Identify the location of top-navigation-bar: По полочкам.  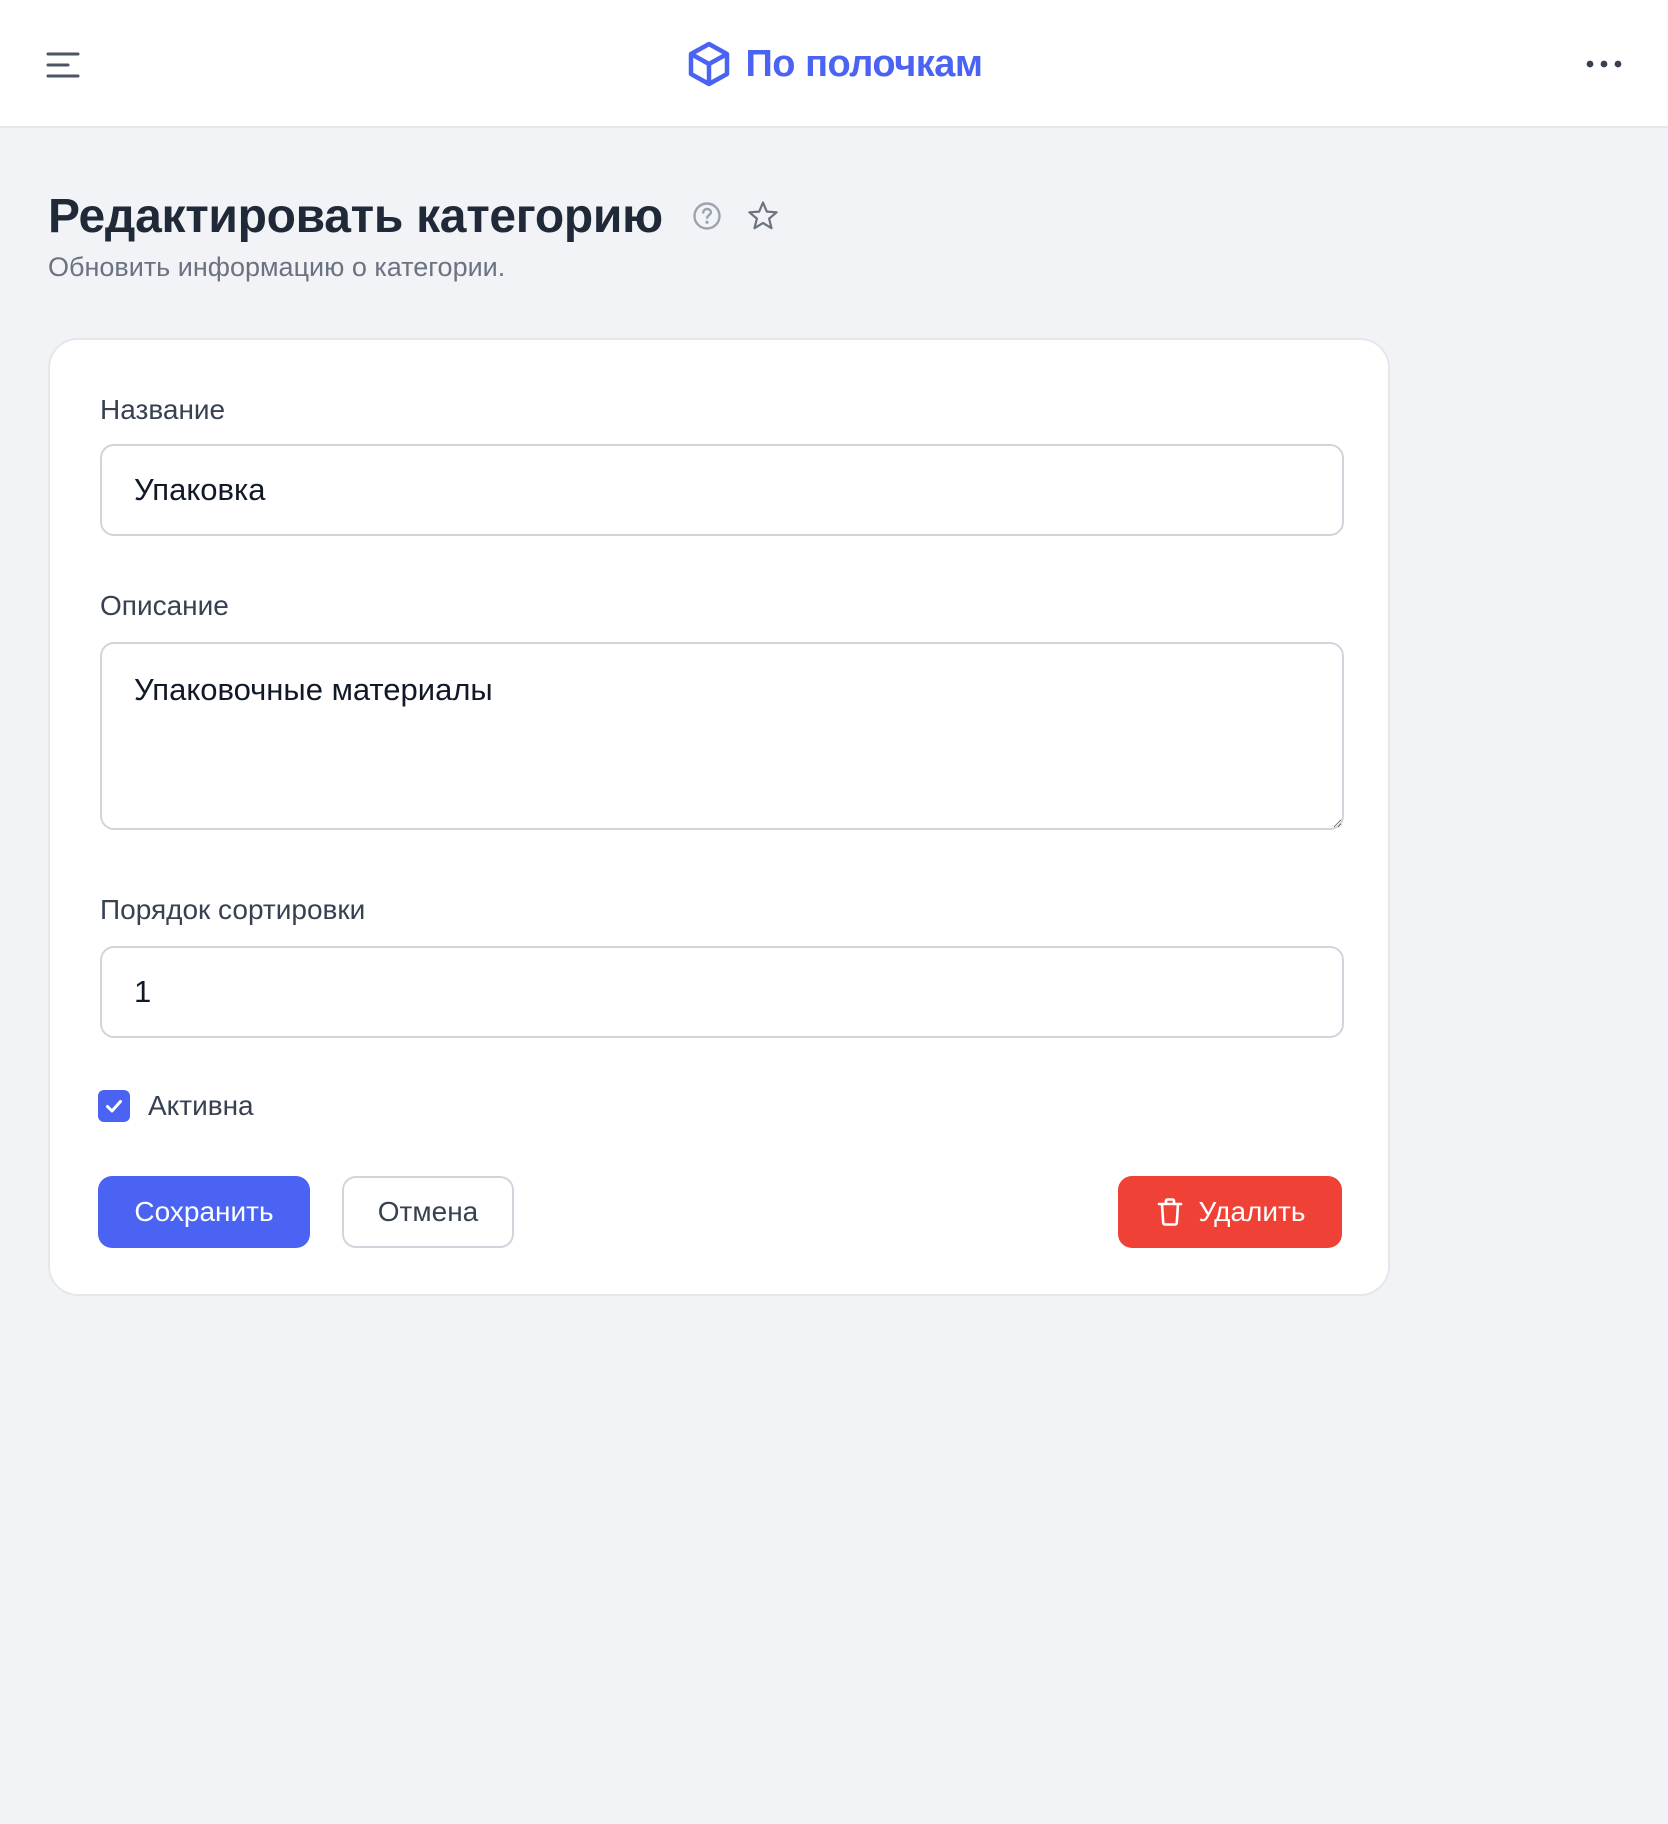
(834, 64).